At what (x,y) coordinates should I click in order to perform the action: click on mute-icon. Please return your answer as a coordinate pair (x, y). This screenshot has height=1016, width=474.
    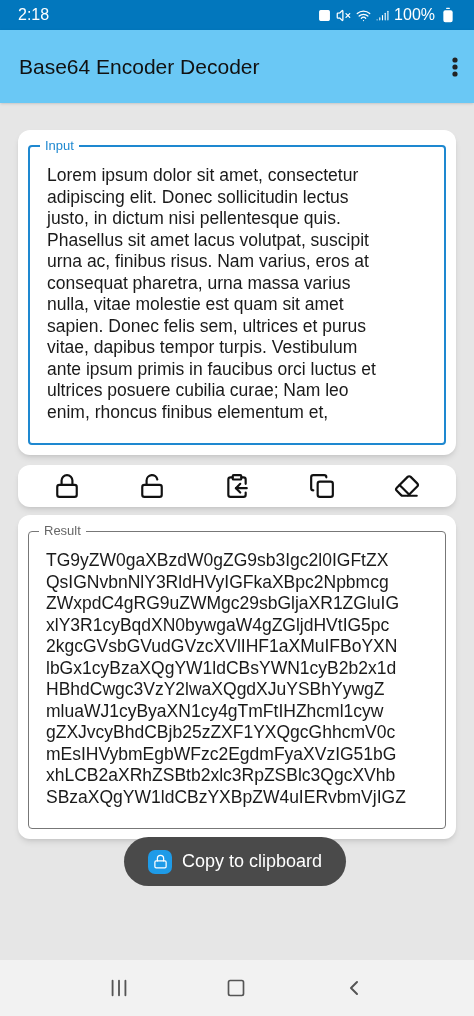
    Looking at the image, I should click on (344, 15).